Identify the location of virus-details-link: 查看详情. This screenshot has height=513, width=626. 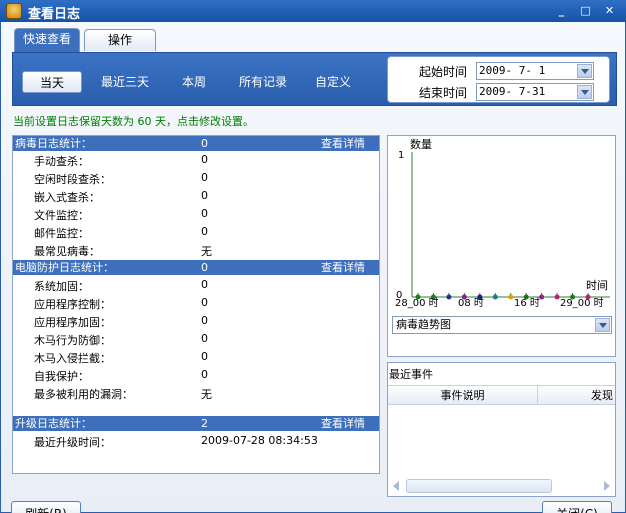
(343, 143).